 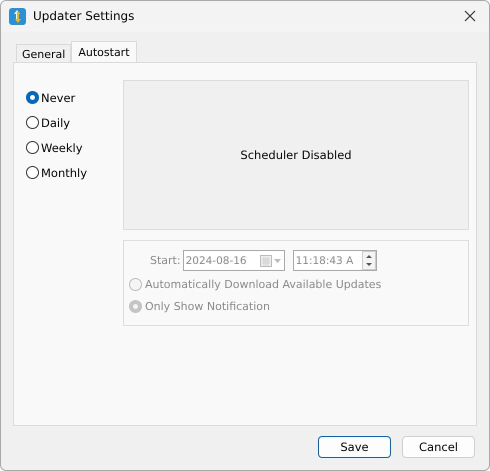 What do you see at coordinates (17, 16) in the screenshot?
I see `app-icon` at bounding box center [17, 16].